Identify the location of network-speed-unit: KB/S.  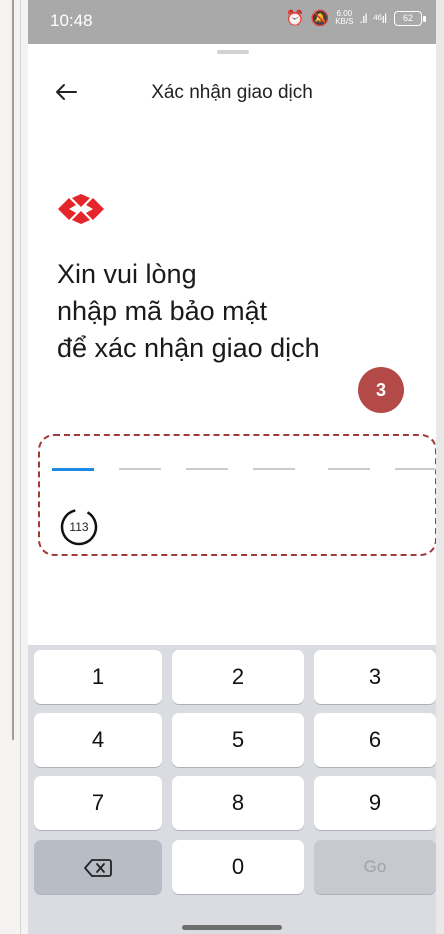
(344, 21).